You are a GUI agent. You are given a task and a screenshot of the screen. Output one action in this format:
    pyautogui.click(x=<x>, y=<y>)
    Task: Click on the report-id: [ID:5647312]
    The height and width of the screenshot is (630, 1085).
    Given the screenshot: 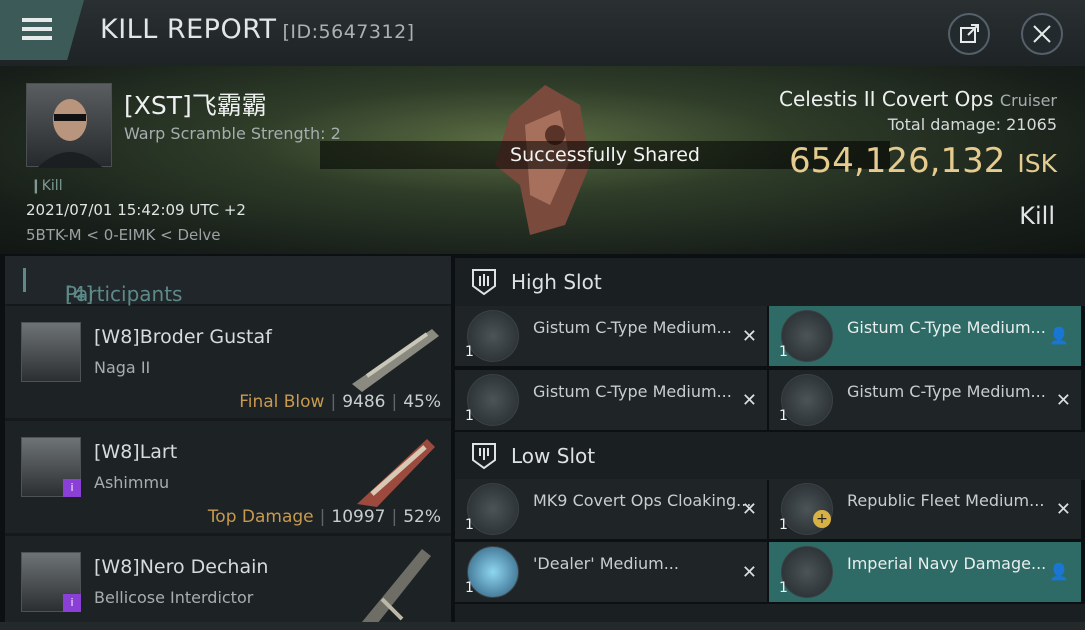 What is the action you would take?
    pyautogui.click(x=348, y=32)
    